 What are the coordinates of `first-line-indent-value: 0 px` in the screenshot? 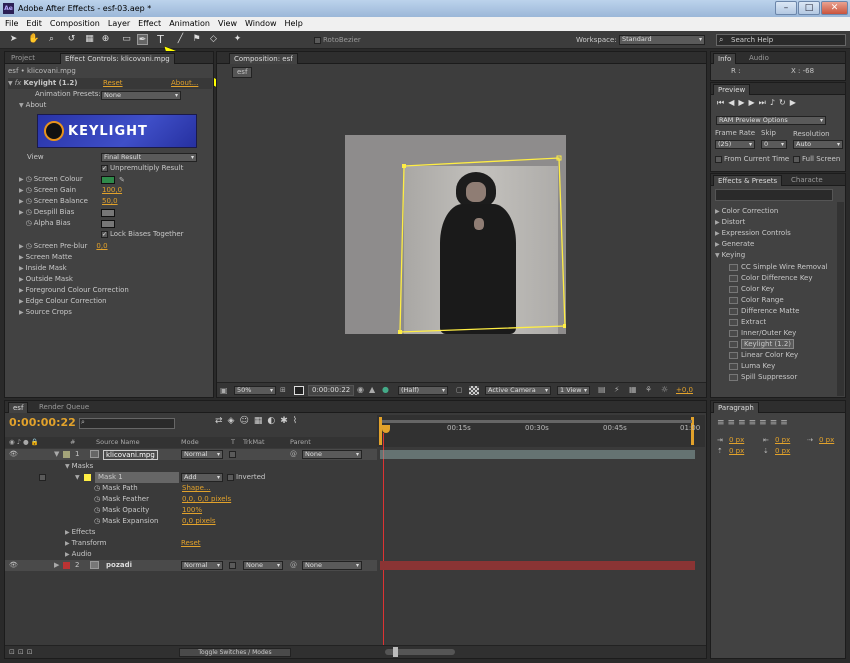 It's located at (826, 440).